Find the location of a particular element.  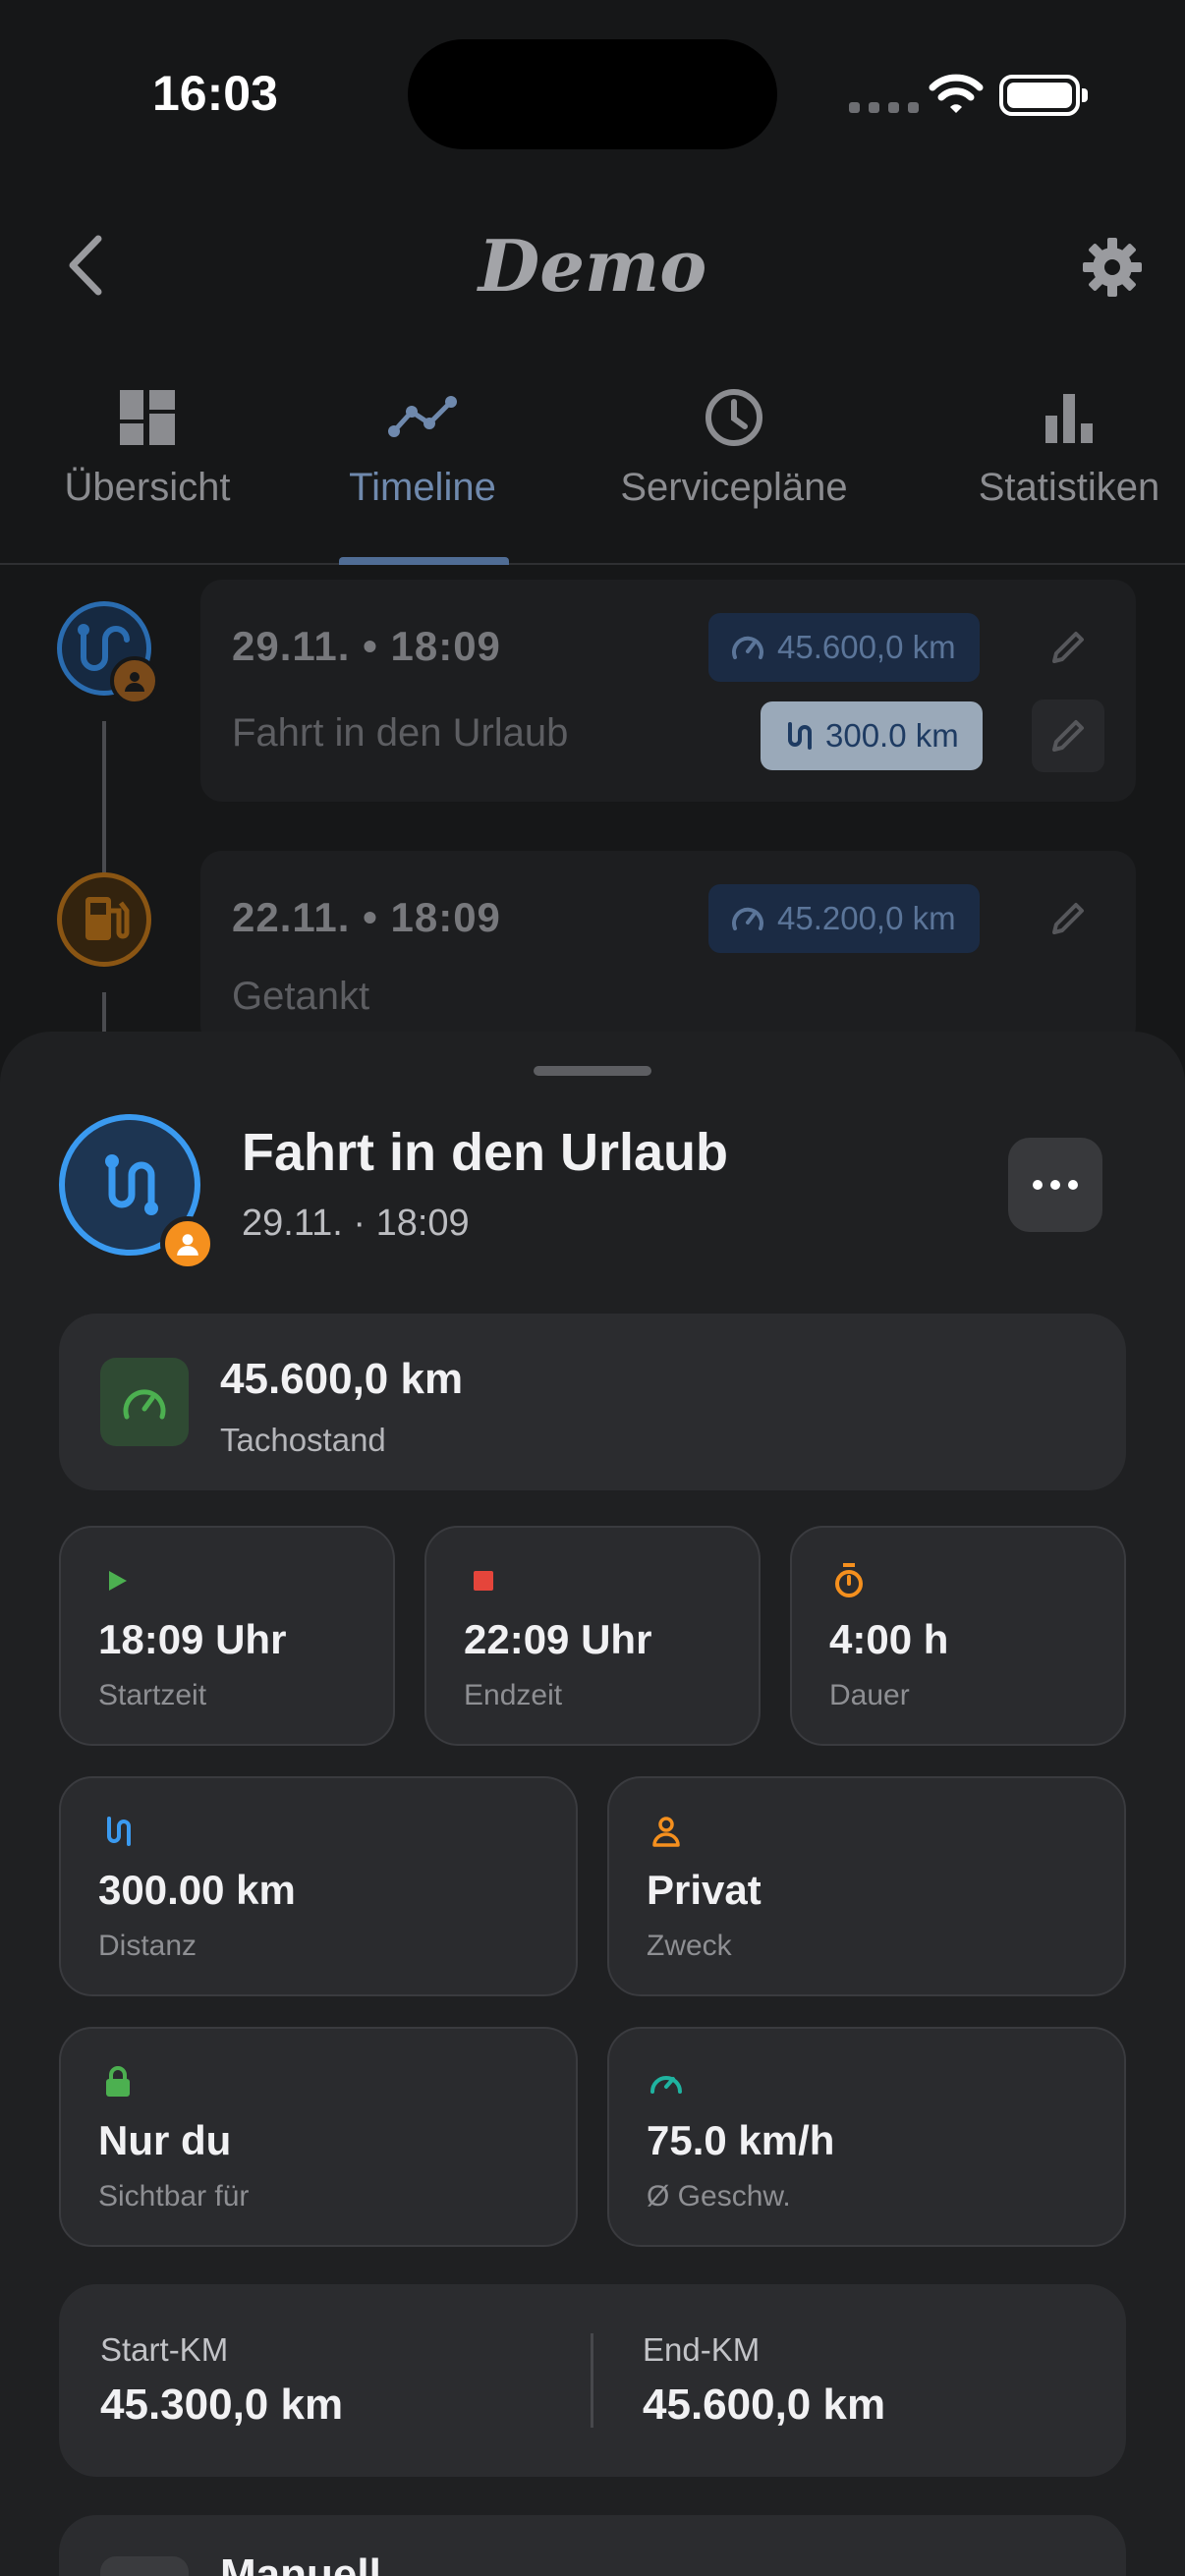

edit-source-icon is located at coordinates (145, 2566).